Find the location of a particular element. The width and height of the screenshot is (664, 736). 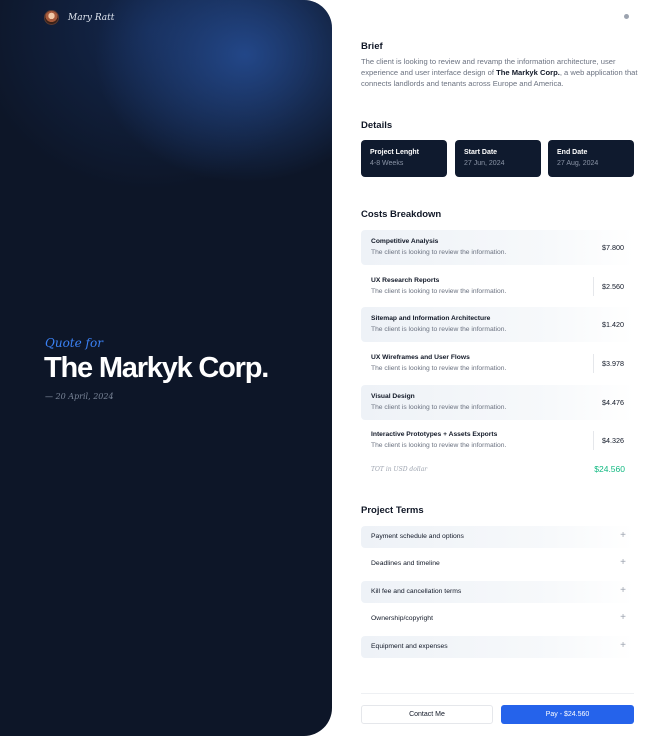

term-equipment: Equipment and expenses + is located at coordinates (497, 647).